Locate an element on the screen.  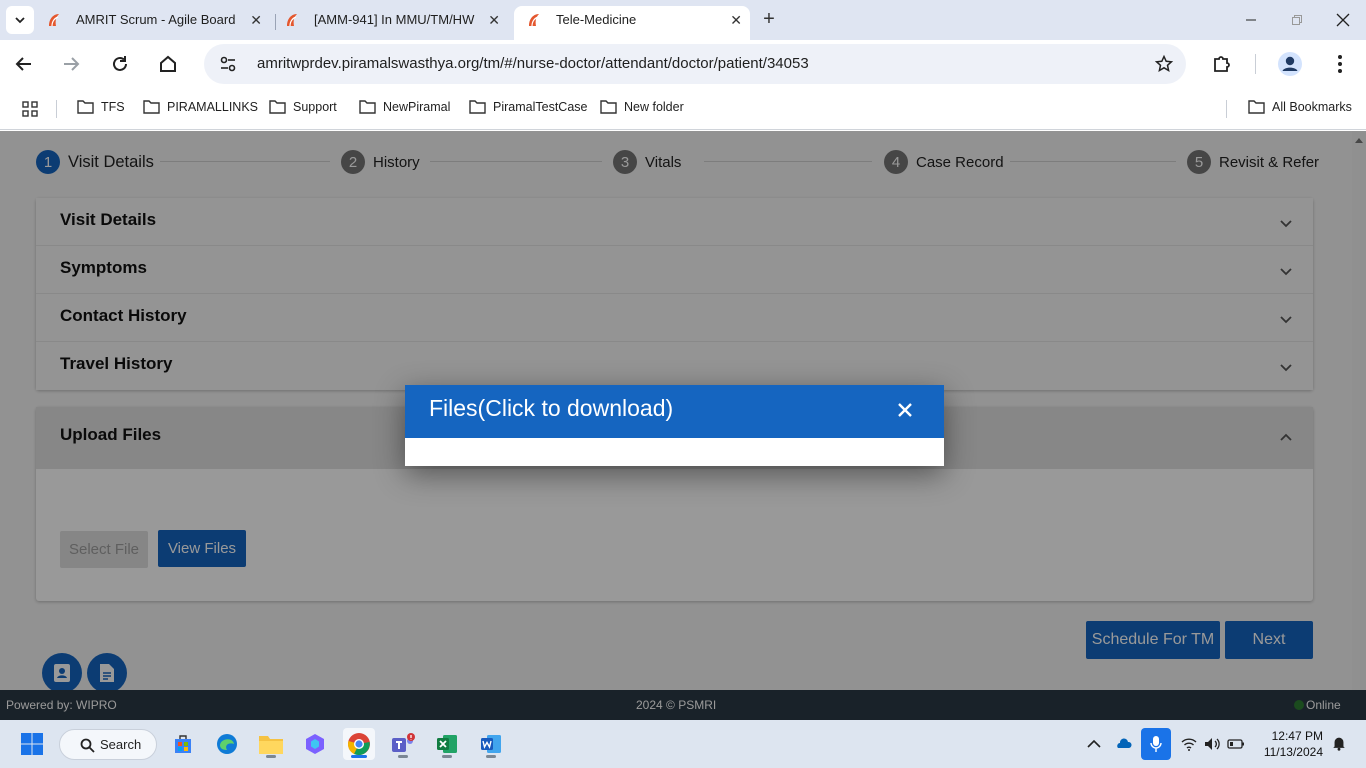
bookmark-star-icon is located at coordinates (1164, 64).